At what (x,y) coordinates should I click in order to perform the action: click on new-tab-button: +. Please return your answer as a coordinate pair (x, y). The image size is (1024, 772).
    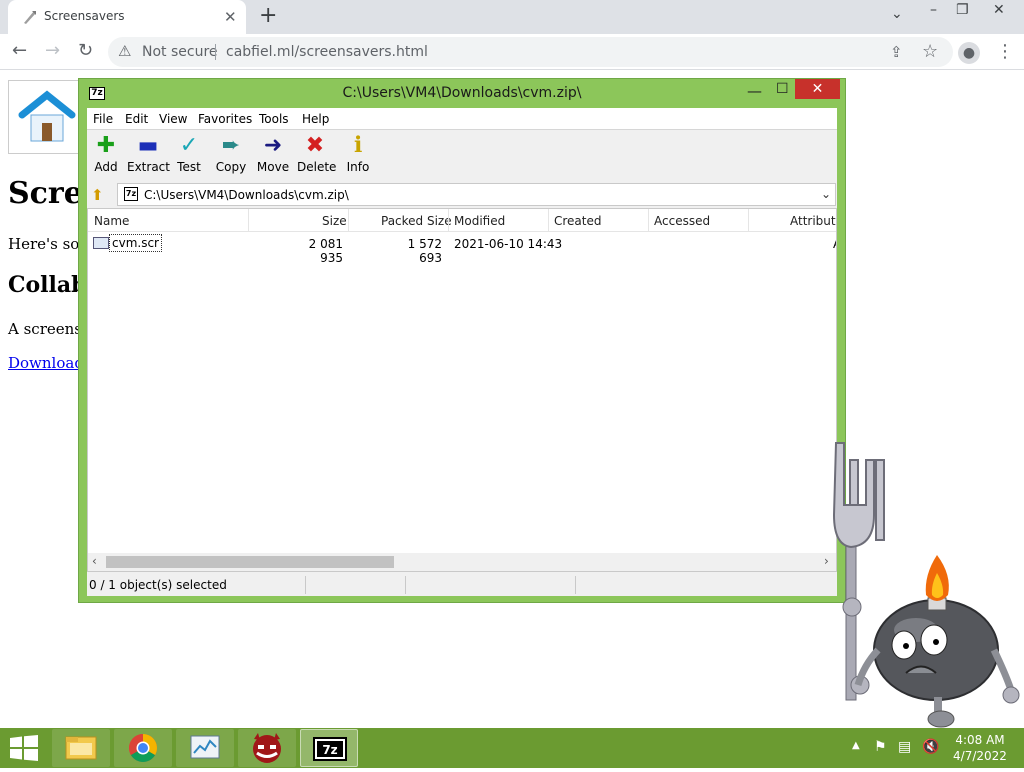
    Looking at the image, I should click on (268, 15).